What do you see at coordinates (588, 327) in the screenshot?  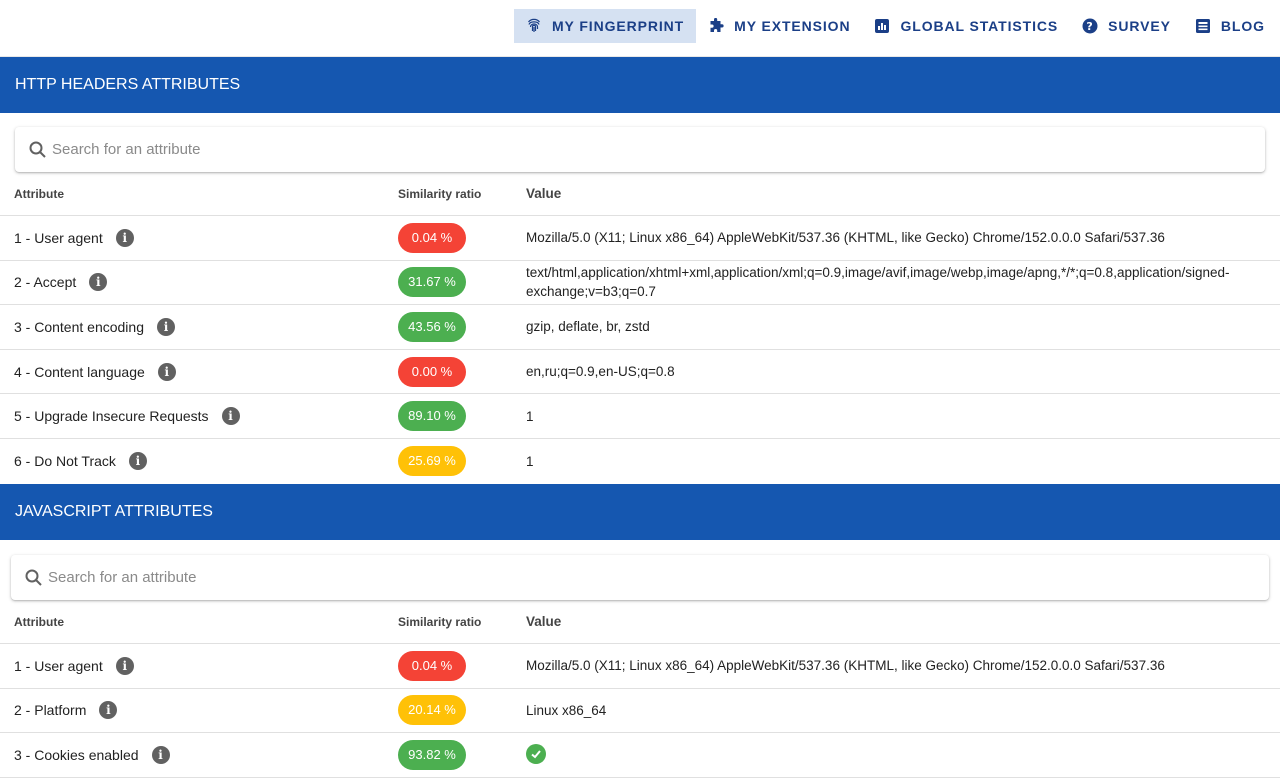 I see `attribute-value: gzip, deflate, br, zstd` at bounding box center [588, 327].